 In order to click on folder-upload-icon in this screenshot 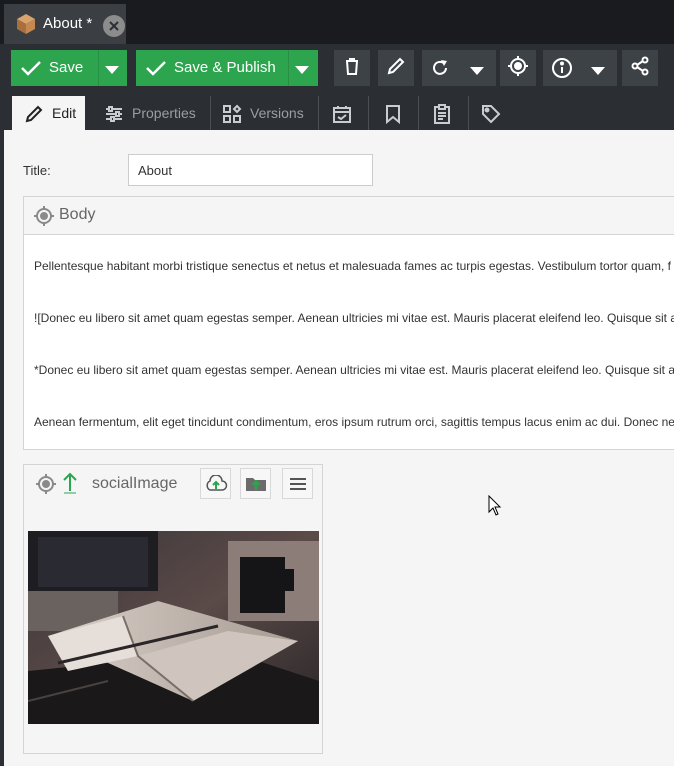, I will do `click(255, 484)`.